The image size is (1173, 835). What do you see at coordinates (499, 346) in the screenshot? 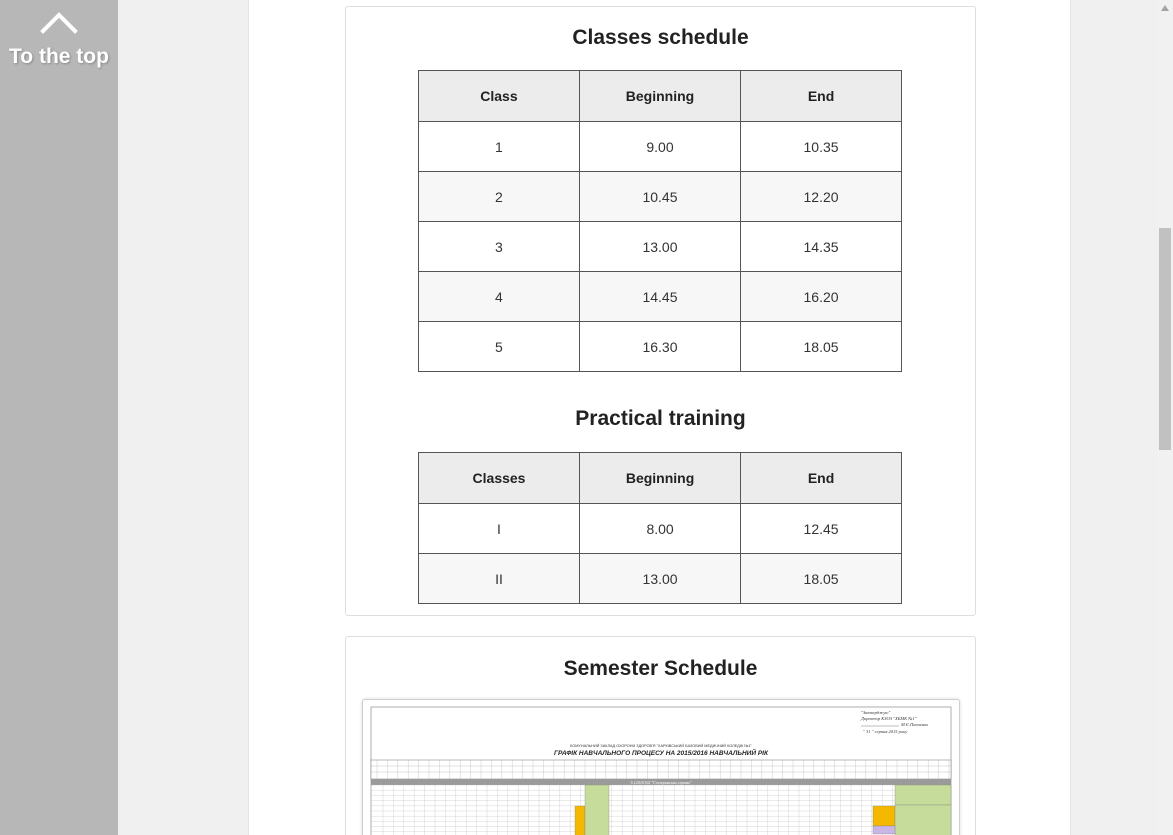
I see `table-cell: 5` at bounding box center [499, 346].